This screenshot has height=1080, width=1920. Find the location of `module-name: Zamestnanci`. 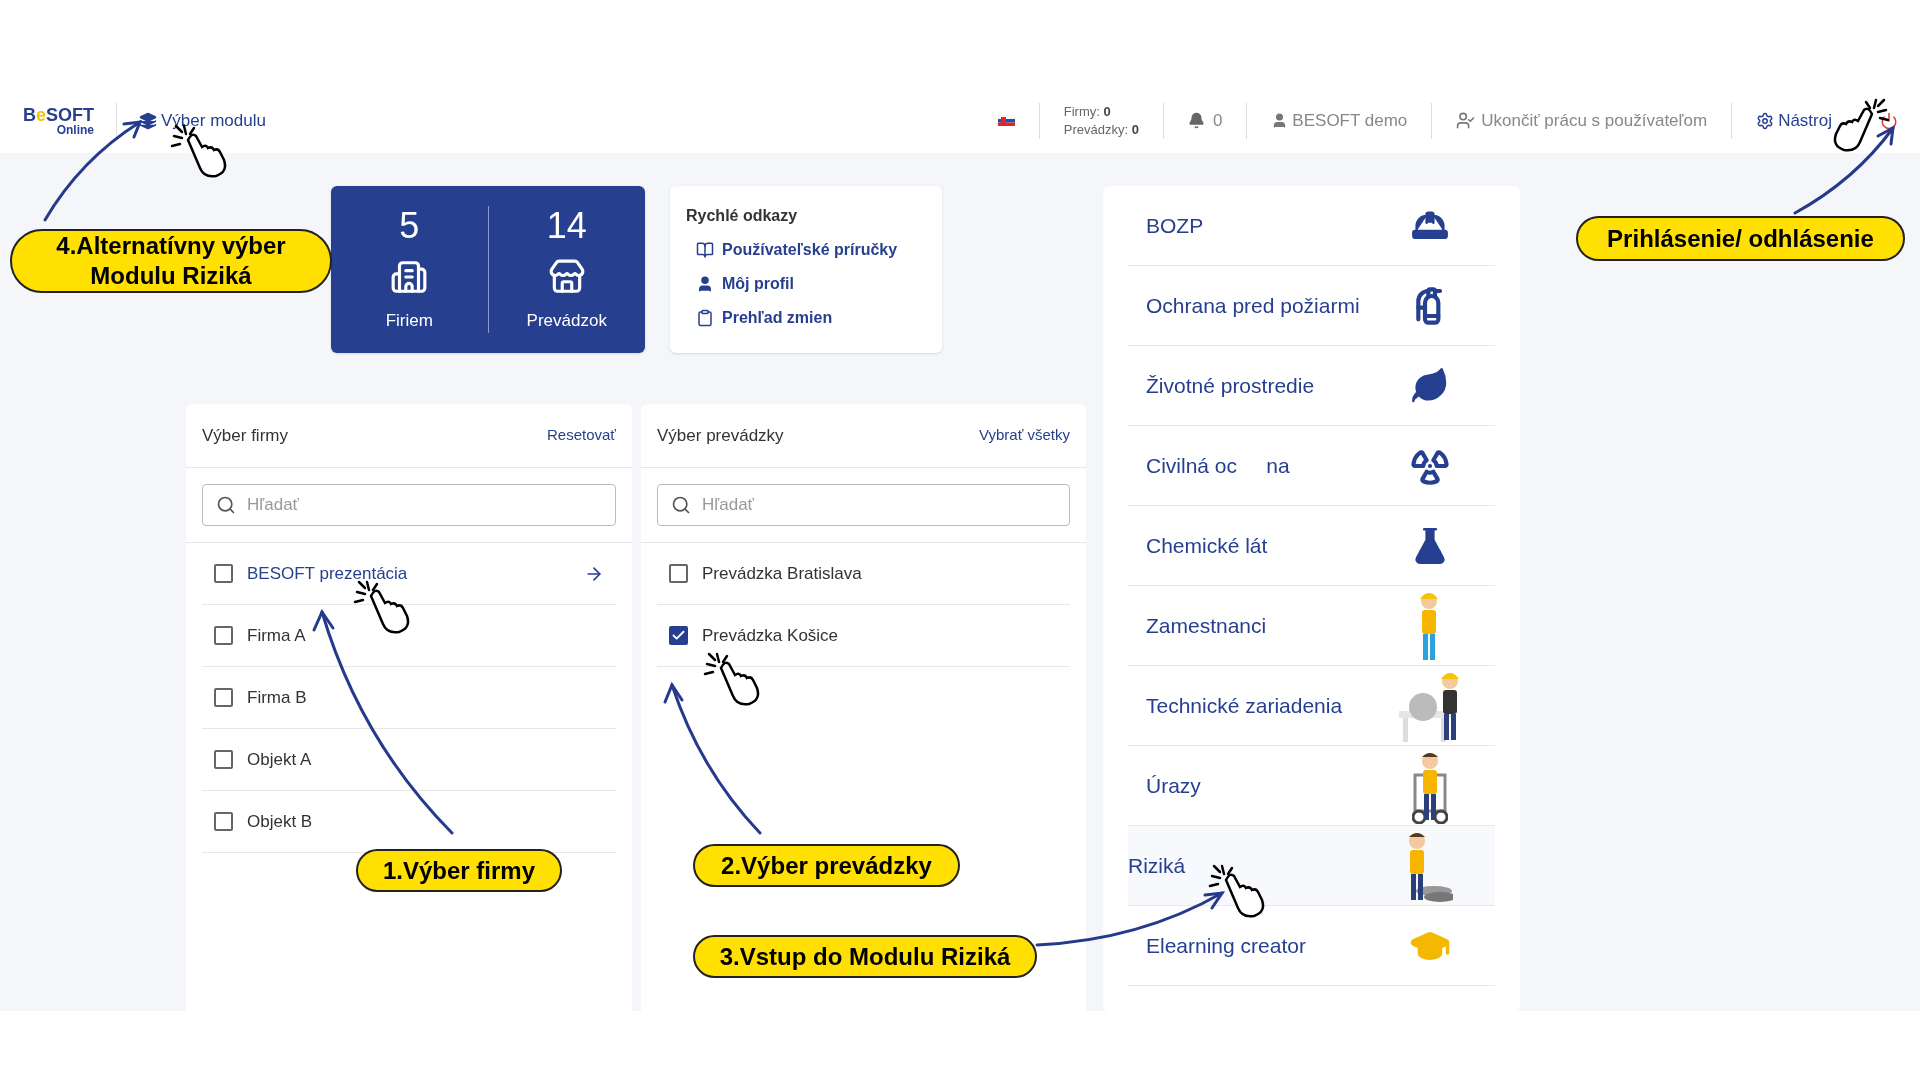

module-name: Zamestnanci is located at coordinates (1207, 625).